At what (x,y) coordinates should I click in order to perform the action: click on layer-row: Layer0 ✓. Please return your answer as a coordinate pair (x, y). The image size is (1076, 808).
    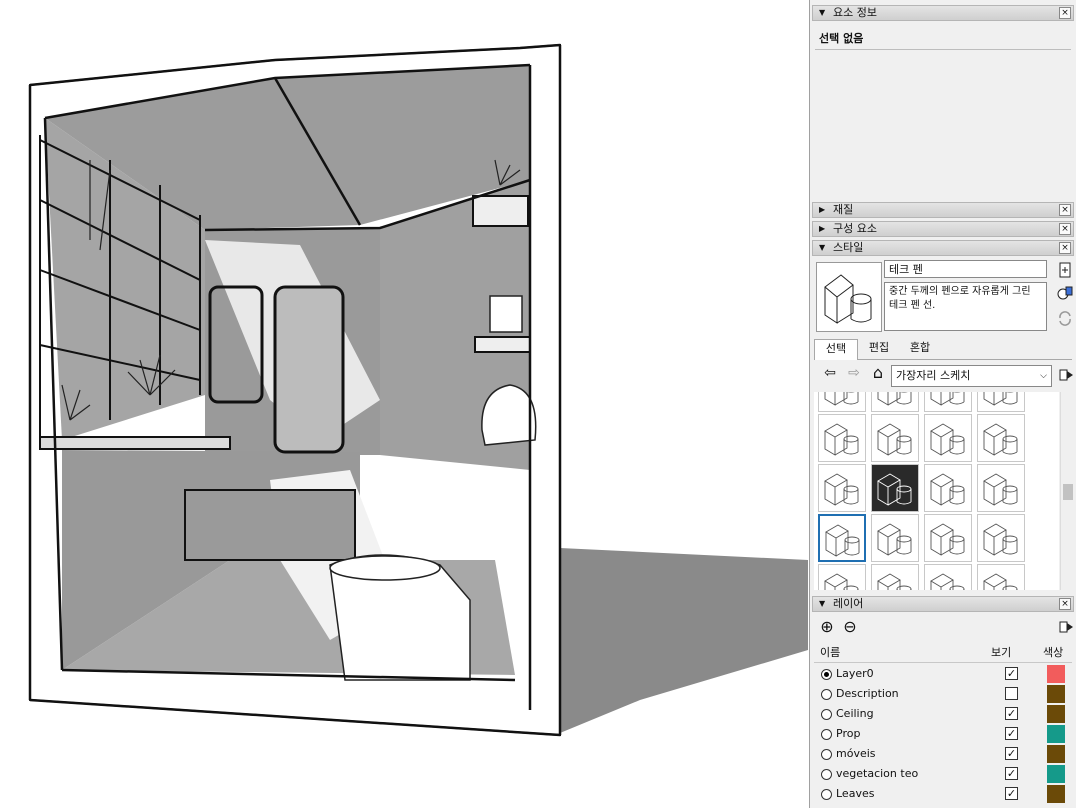
    Looking at the image, I should click on (943, 675).